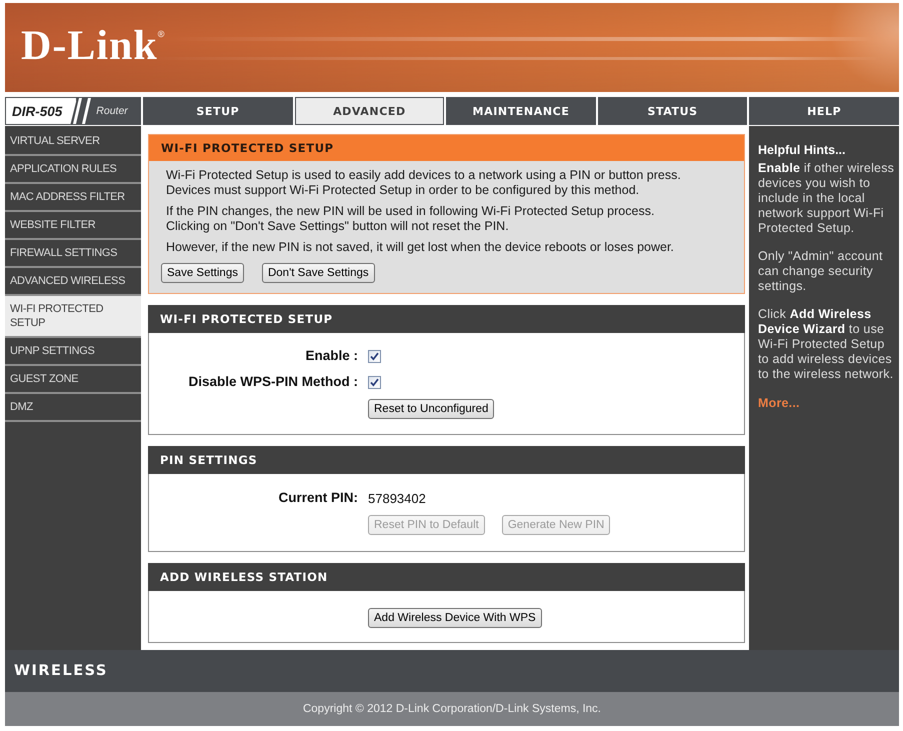 The height and width of the screenshot is (731, 903). I want to click on intro-paragraph: However, if the new PIN is not saved, it will get lost when the device reboots or loses power., so click(420, 247).